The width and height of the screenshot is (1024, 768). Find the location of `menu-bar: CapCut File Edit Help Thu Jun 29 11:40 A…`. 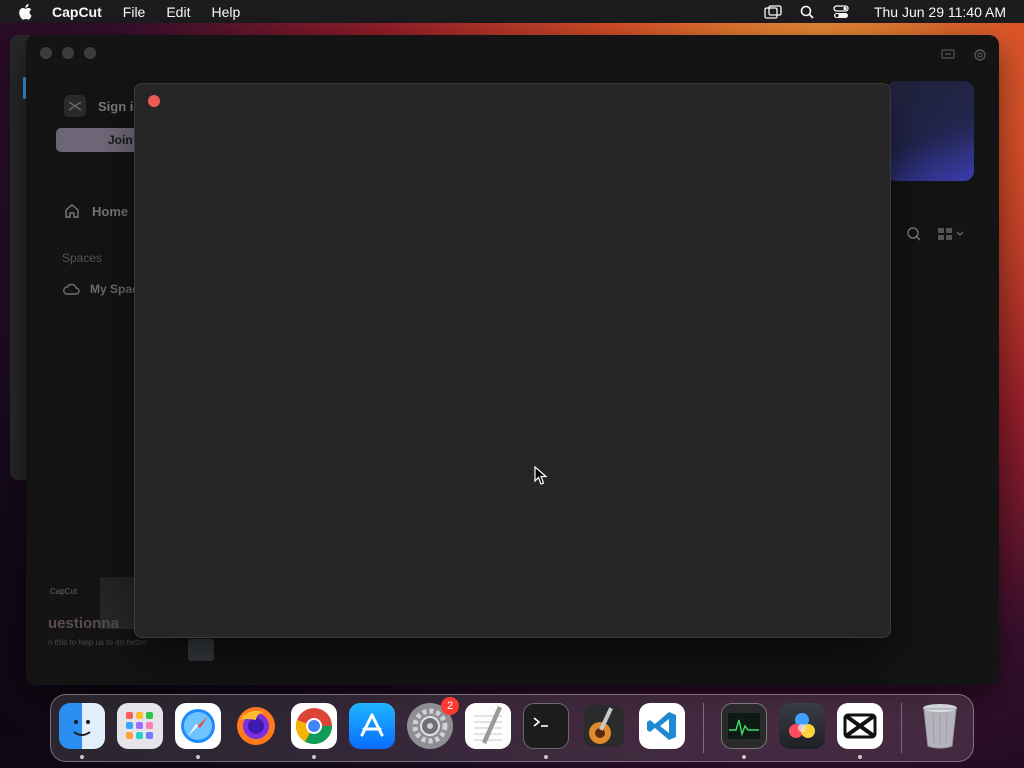

menu-bar: CapCut File Edit Help Thu Jun 29 11:40 A… is located at coordinates (512, 11).